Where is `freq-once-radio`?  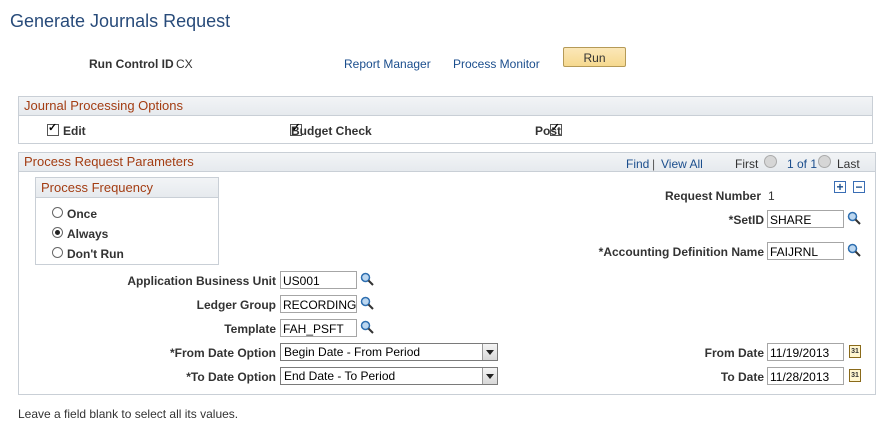
freq-once-radio is located at coordinates (57, 212).